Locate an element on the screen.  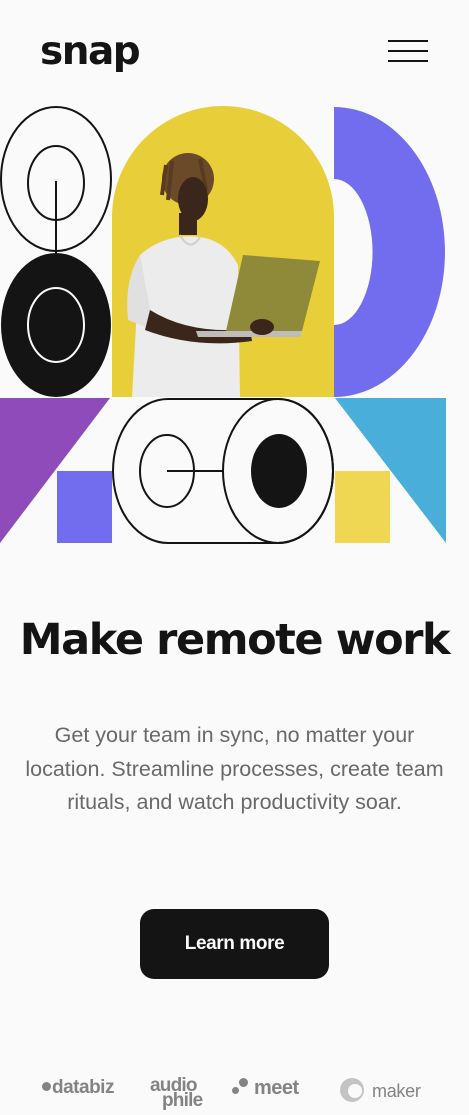
site-header: snap is located at coordinates (234, 50).